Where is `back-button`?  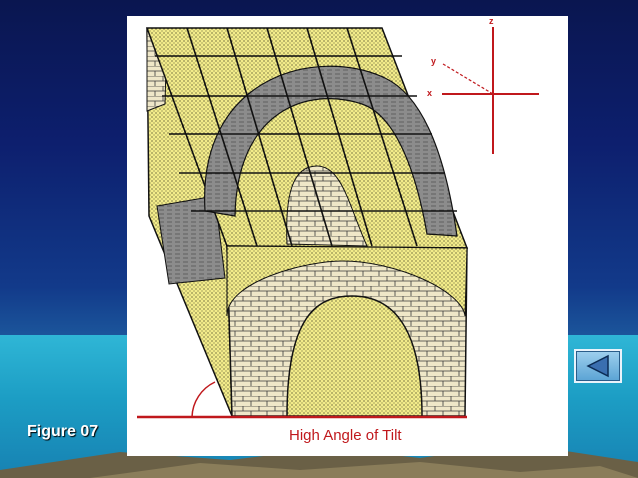
back-button is located at coordinates (598, 366).